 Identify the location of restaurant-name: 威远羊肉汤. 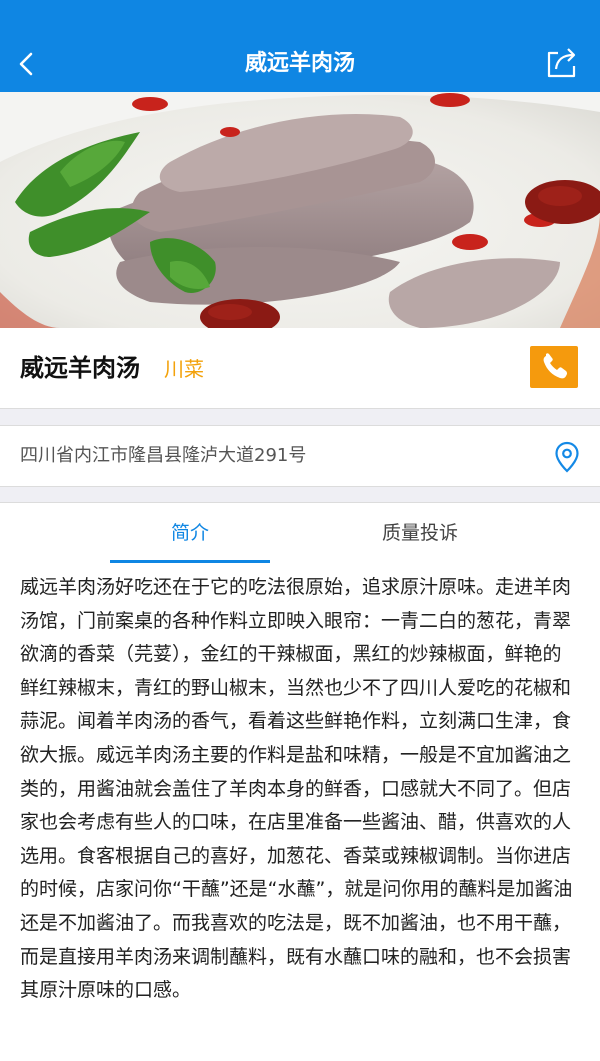
(80, 368).